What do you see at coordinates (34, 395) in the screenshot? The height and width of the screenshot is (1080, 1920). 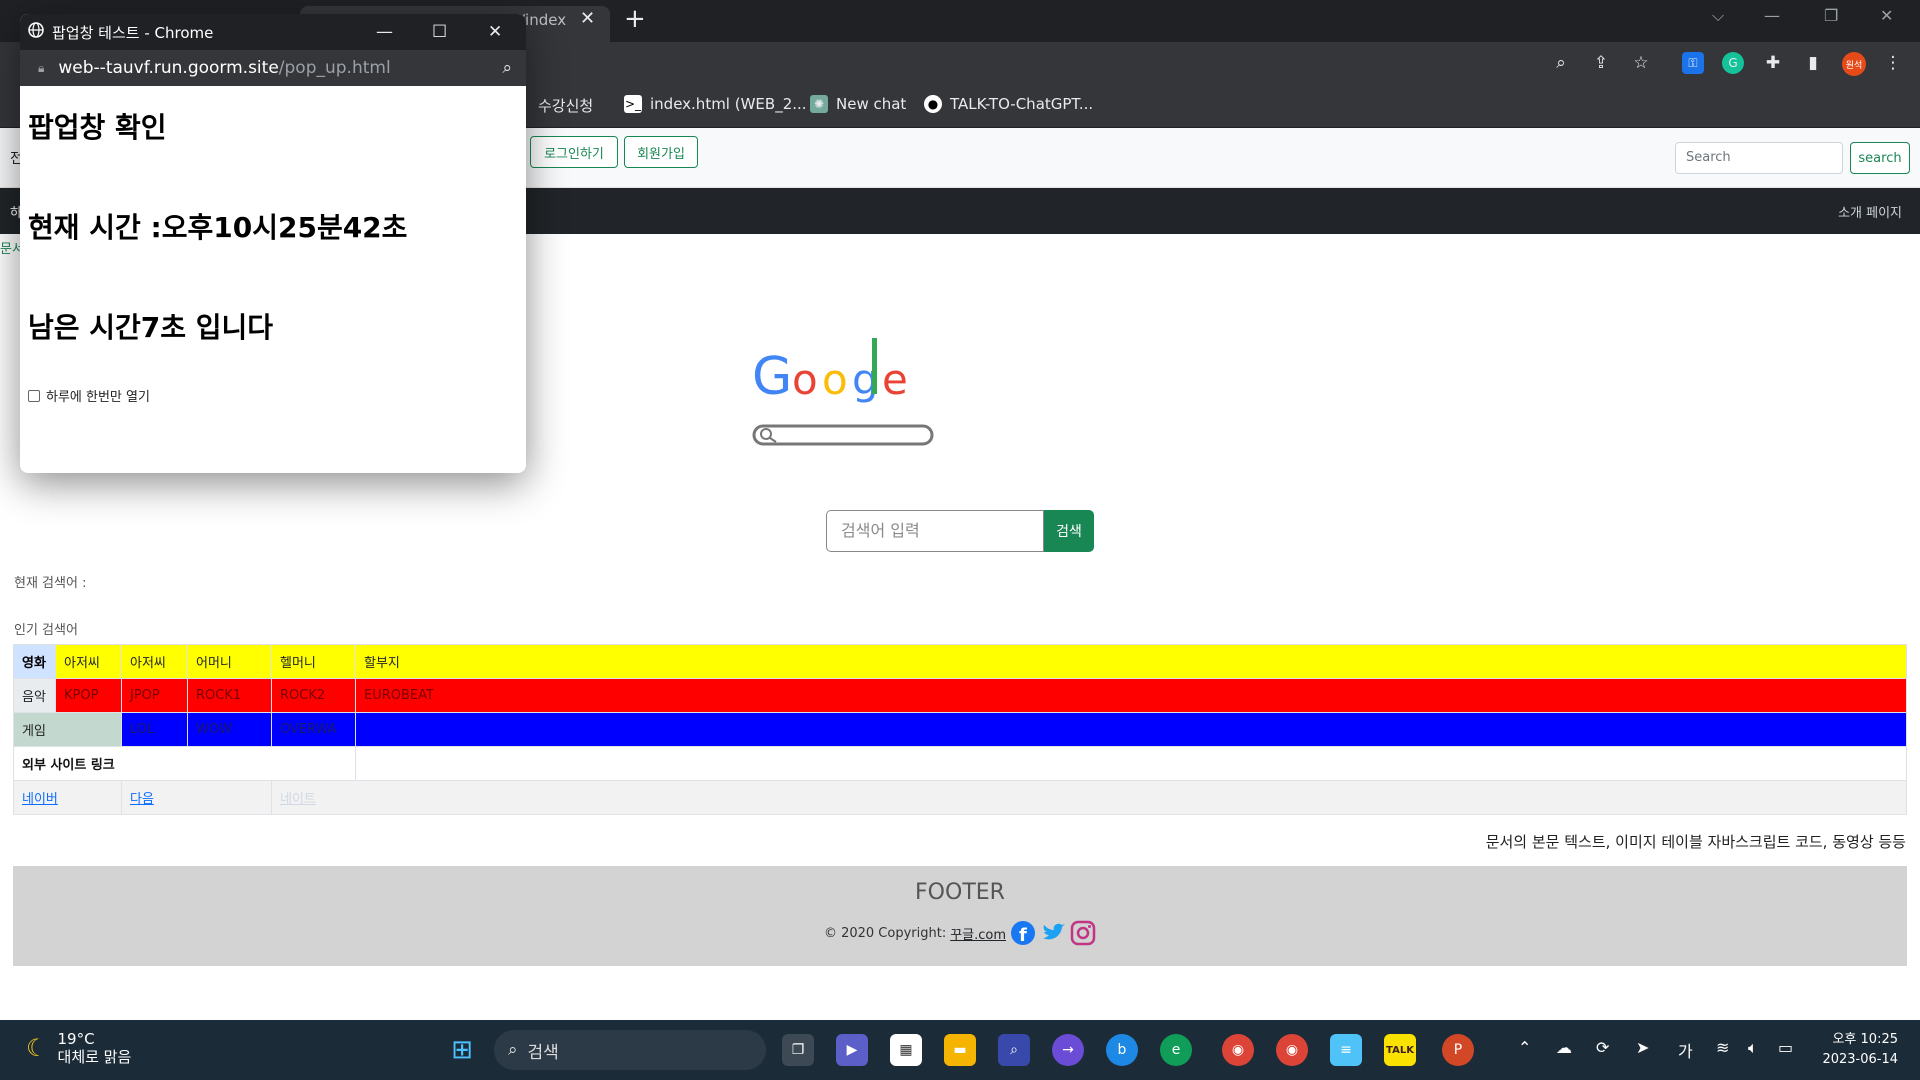 I see `checkbox-icon` at bounding box center [34, 395].